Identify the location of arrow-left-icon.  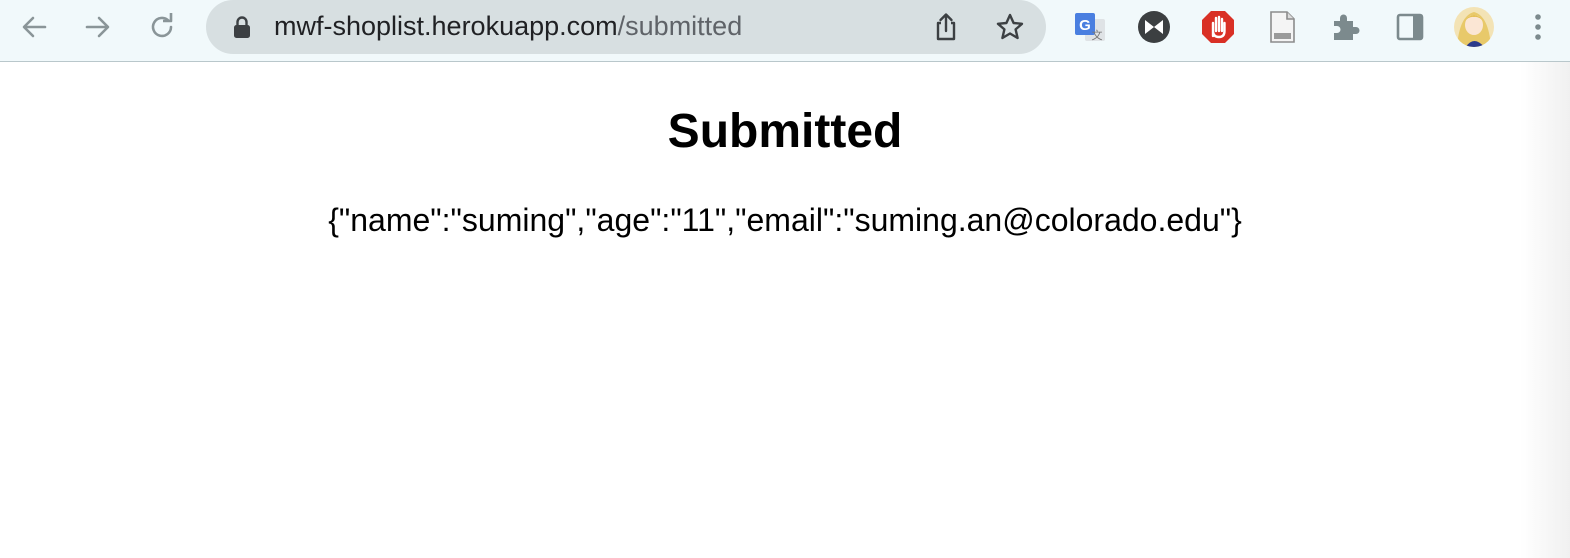
(34, 27).